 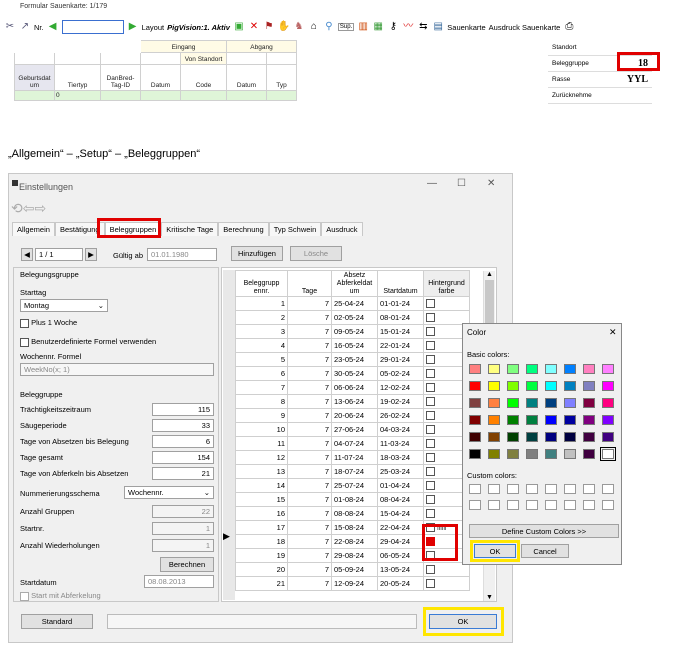 I want to click on table-row: 8 7 13-06-24 19-02-24, so click(x=352, y=401).